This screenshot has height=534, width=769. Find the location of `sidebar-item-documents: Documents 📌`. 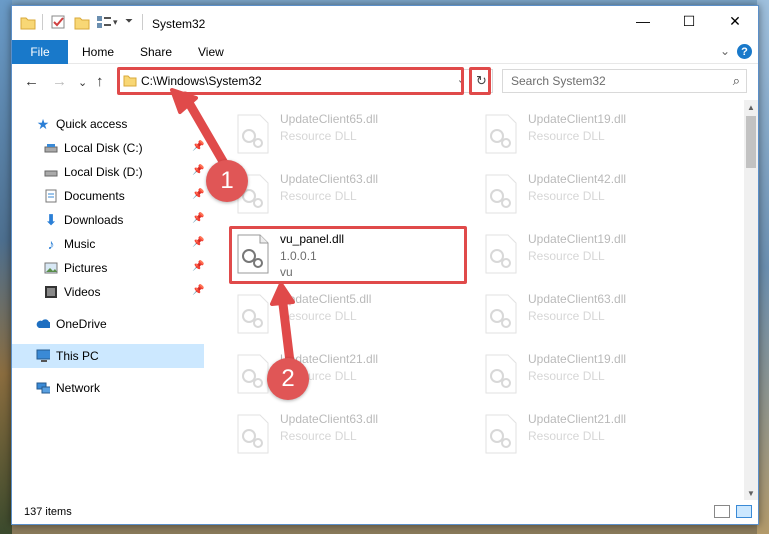

sidebar-item-documents: Documents 📌 is located at coordinates (108, 196).